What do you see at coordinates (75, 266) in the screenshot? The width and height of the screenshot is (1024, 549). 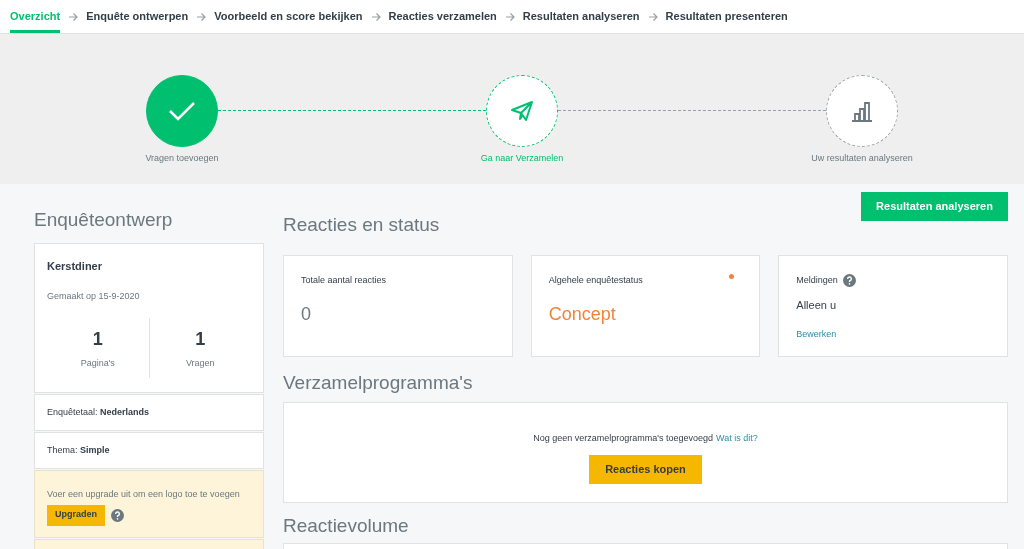 I see `survey-title: Kerstdiner` at bounding box center [75, 266].